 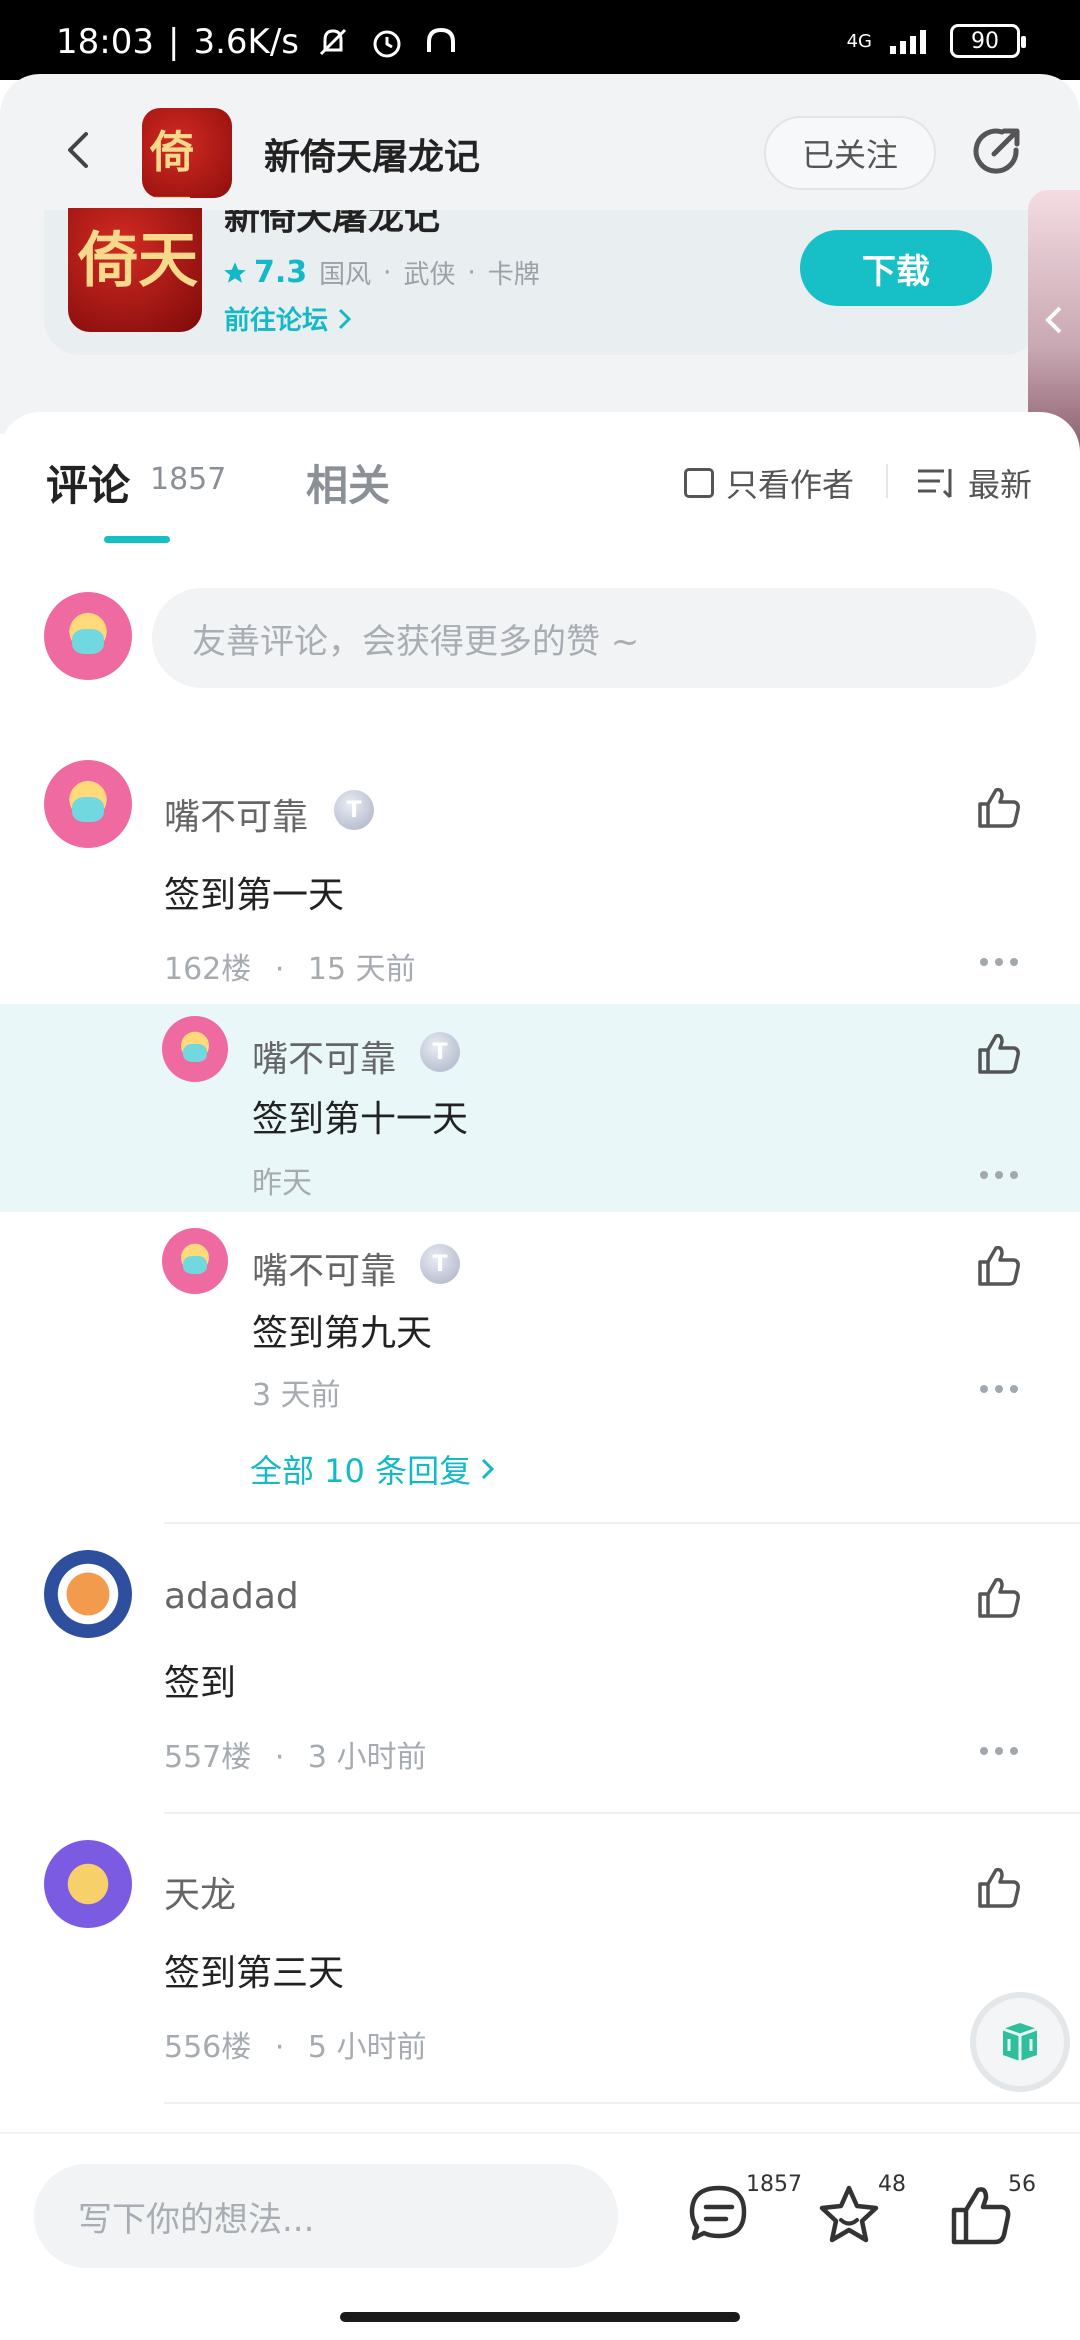 What do you see at coordinates (360, 1119) in the screenshot?
I see `reply-text: 签到第十一天` at bounding box center [360, 1119].